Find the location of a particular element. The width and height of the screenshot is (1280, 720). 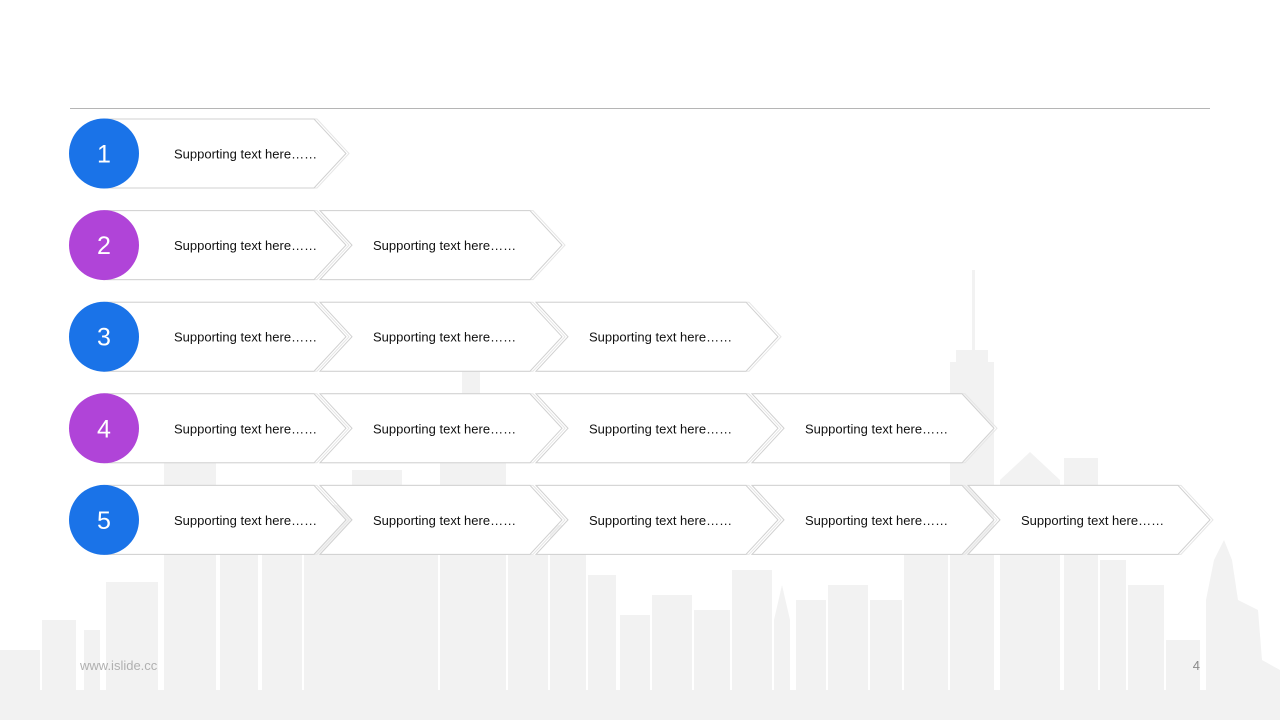

step-number: 4 is located at coordinates (104, 429).